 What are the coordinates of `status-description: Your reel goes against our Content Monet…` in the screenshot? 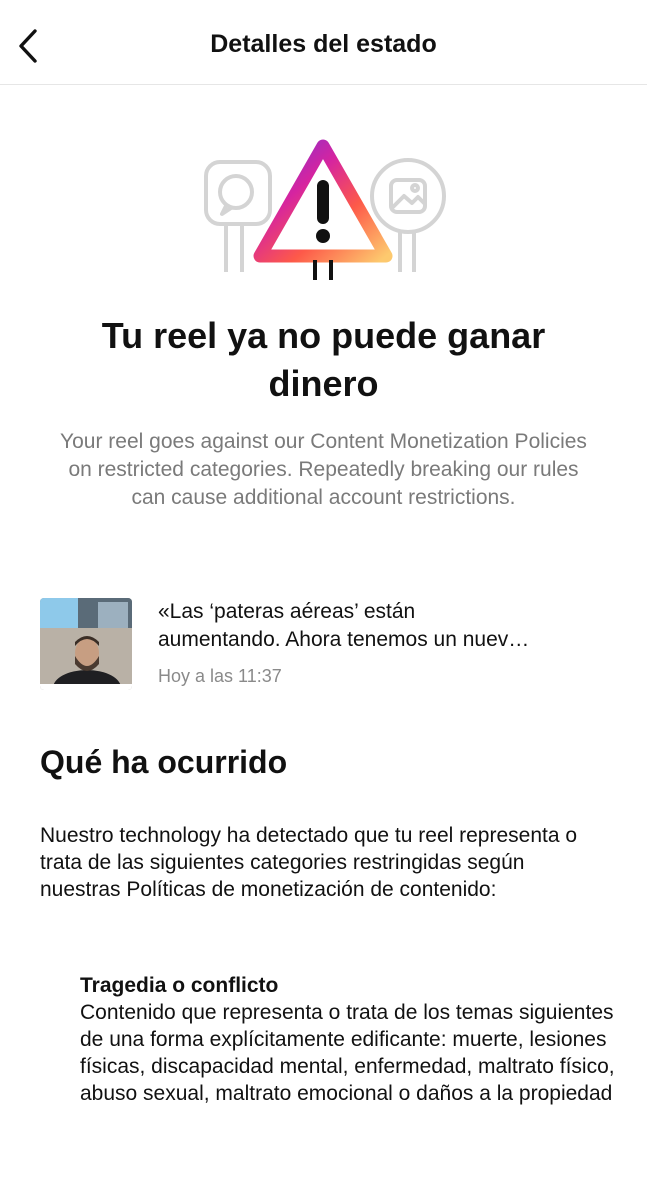 It's located at (323, 469).